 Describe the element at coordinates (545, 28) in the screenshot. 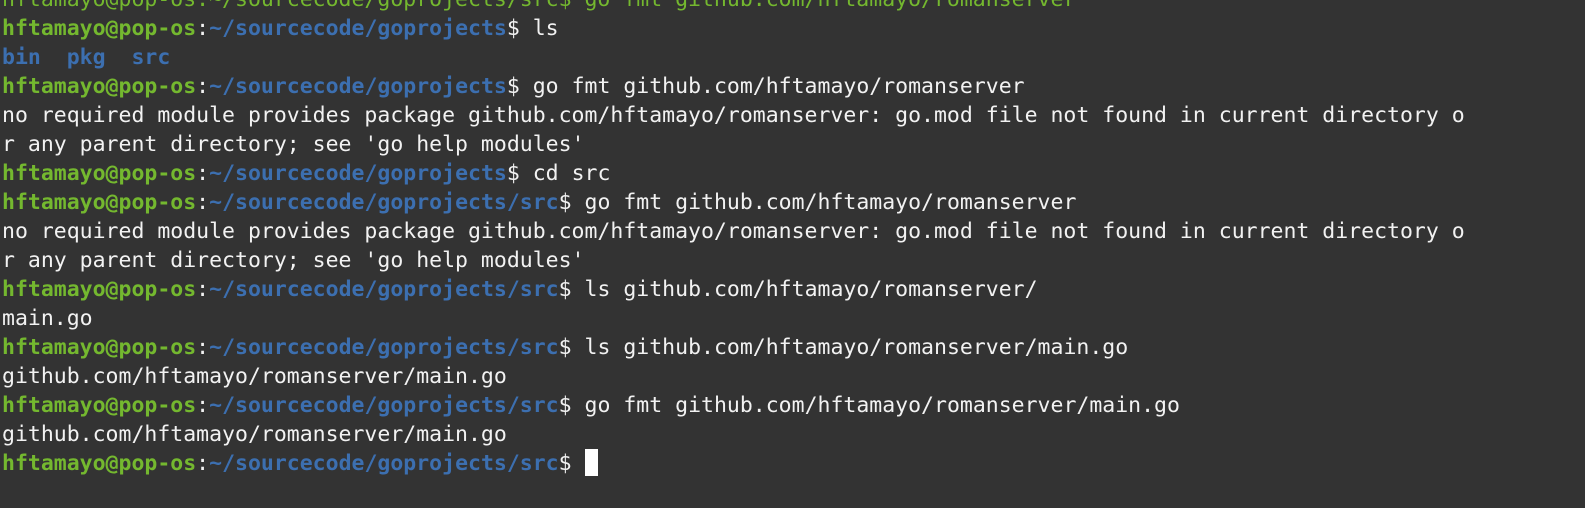

I see `command-text: ls` at that location.